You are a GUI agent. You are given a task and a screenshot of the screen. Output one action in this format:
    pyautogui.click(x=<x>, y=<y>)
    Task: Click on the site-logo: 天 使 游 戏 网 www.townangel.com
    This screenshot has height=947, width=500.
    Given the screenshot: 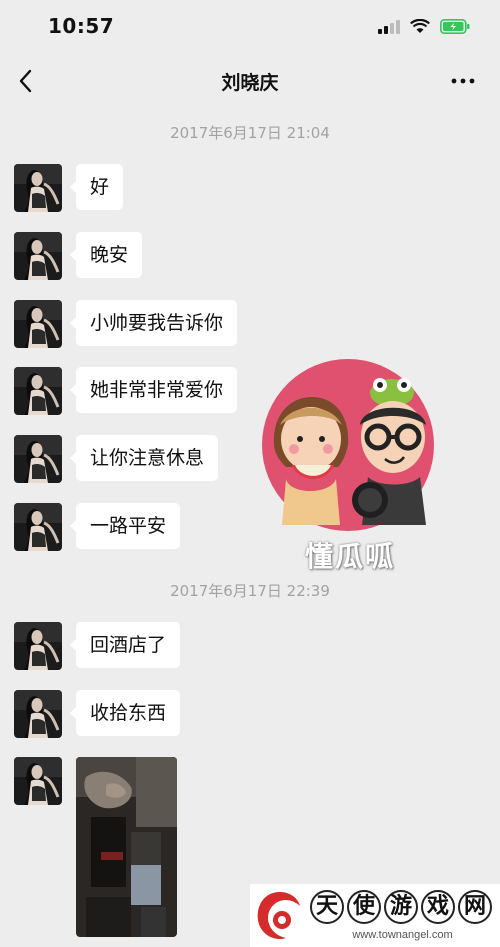 What is the action you would take?
    pyautogui.click(x=375, y=915)
    